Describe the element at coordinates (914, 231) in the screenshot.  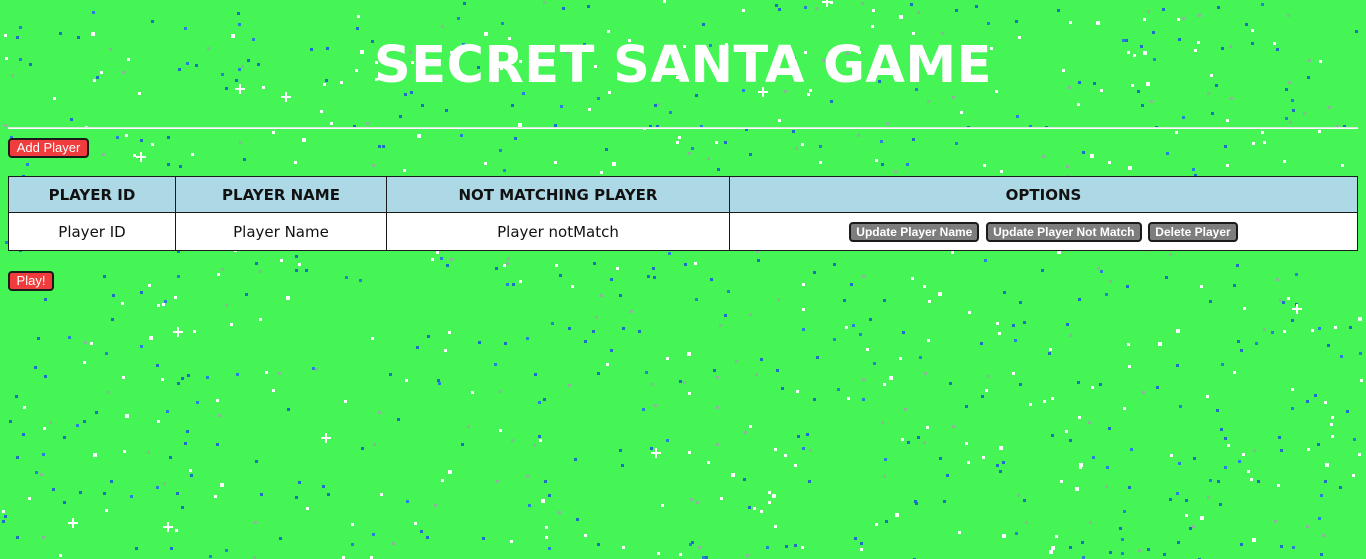
I see `update-player-name-button: Update Player Name` at that location.